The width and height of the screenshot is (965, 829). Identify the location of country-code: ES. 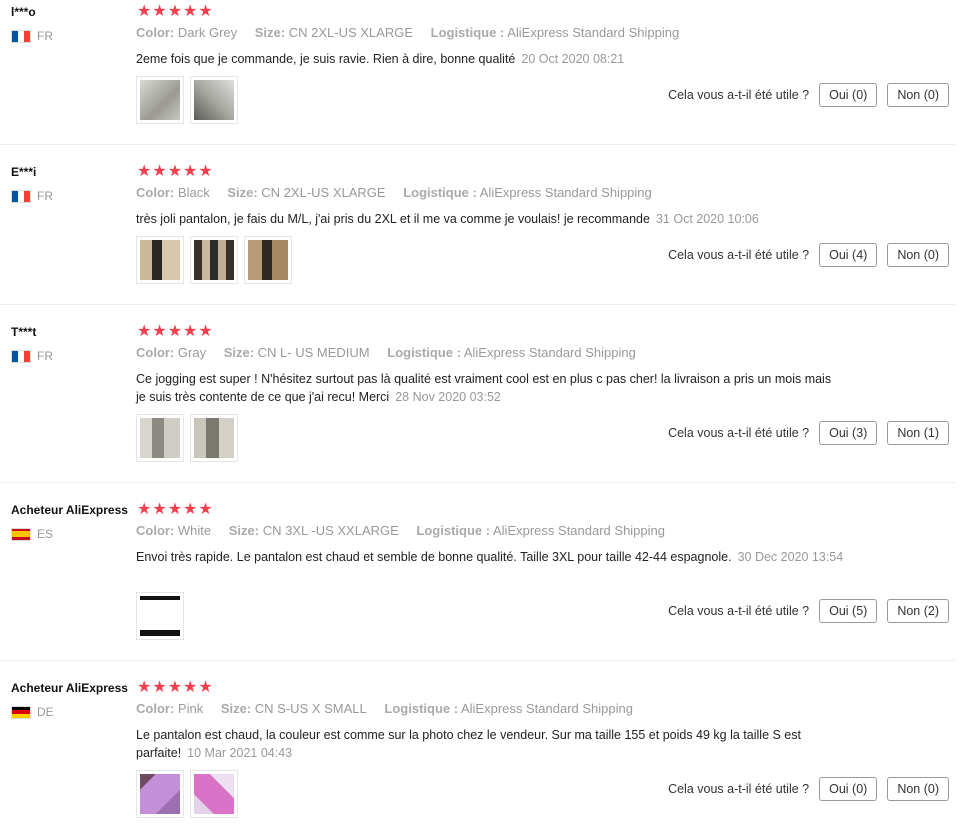
(45, 534).